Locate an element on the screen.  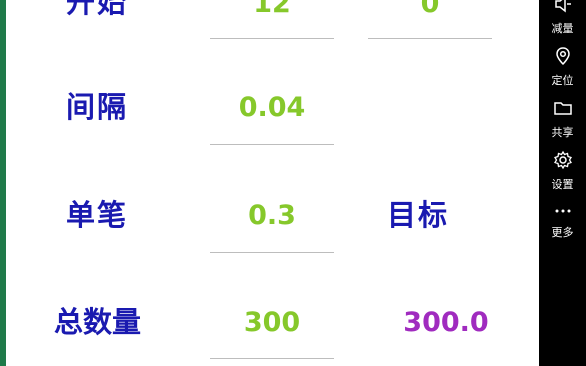
volume-down-icon is located at coordinates (562, 9).